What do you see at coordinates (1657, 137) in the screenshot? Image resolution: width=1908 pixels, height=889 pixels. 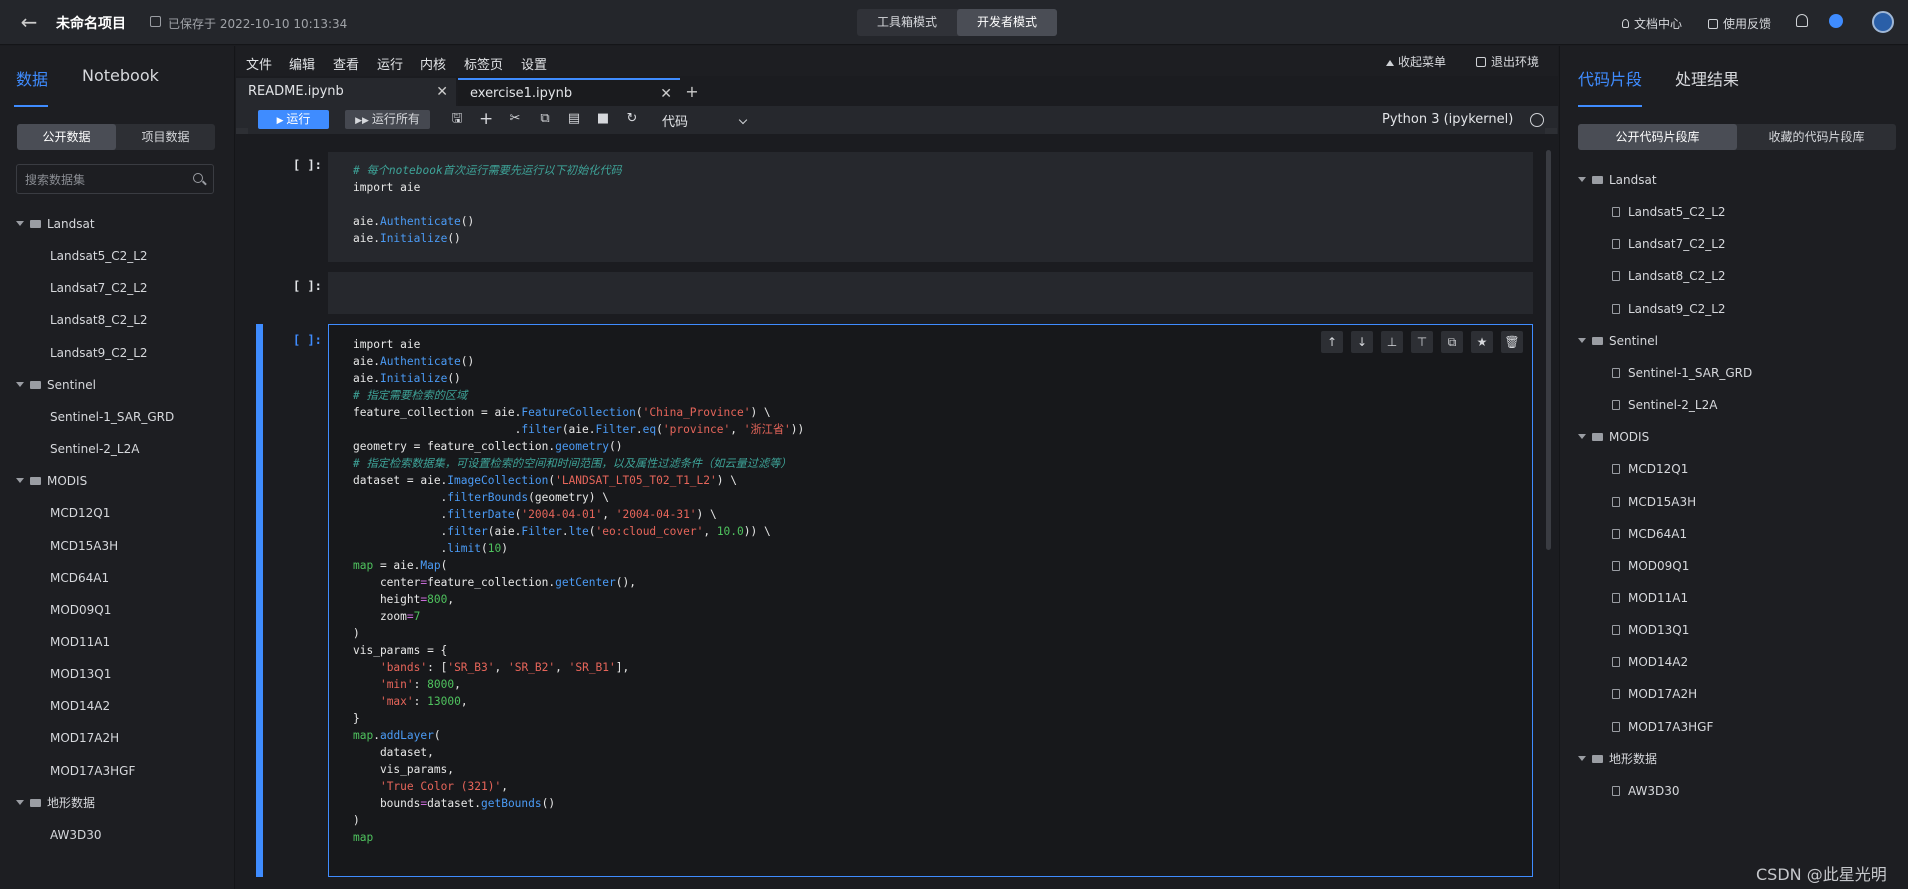 I see `public-snippets-button: 公开代码片段库` at bounding box center [1657, 137].